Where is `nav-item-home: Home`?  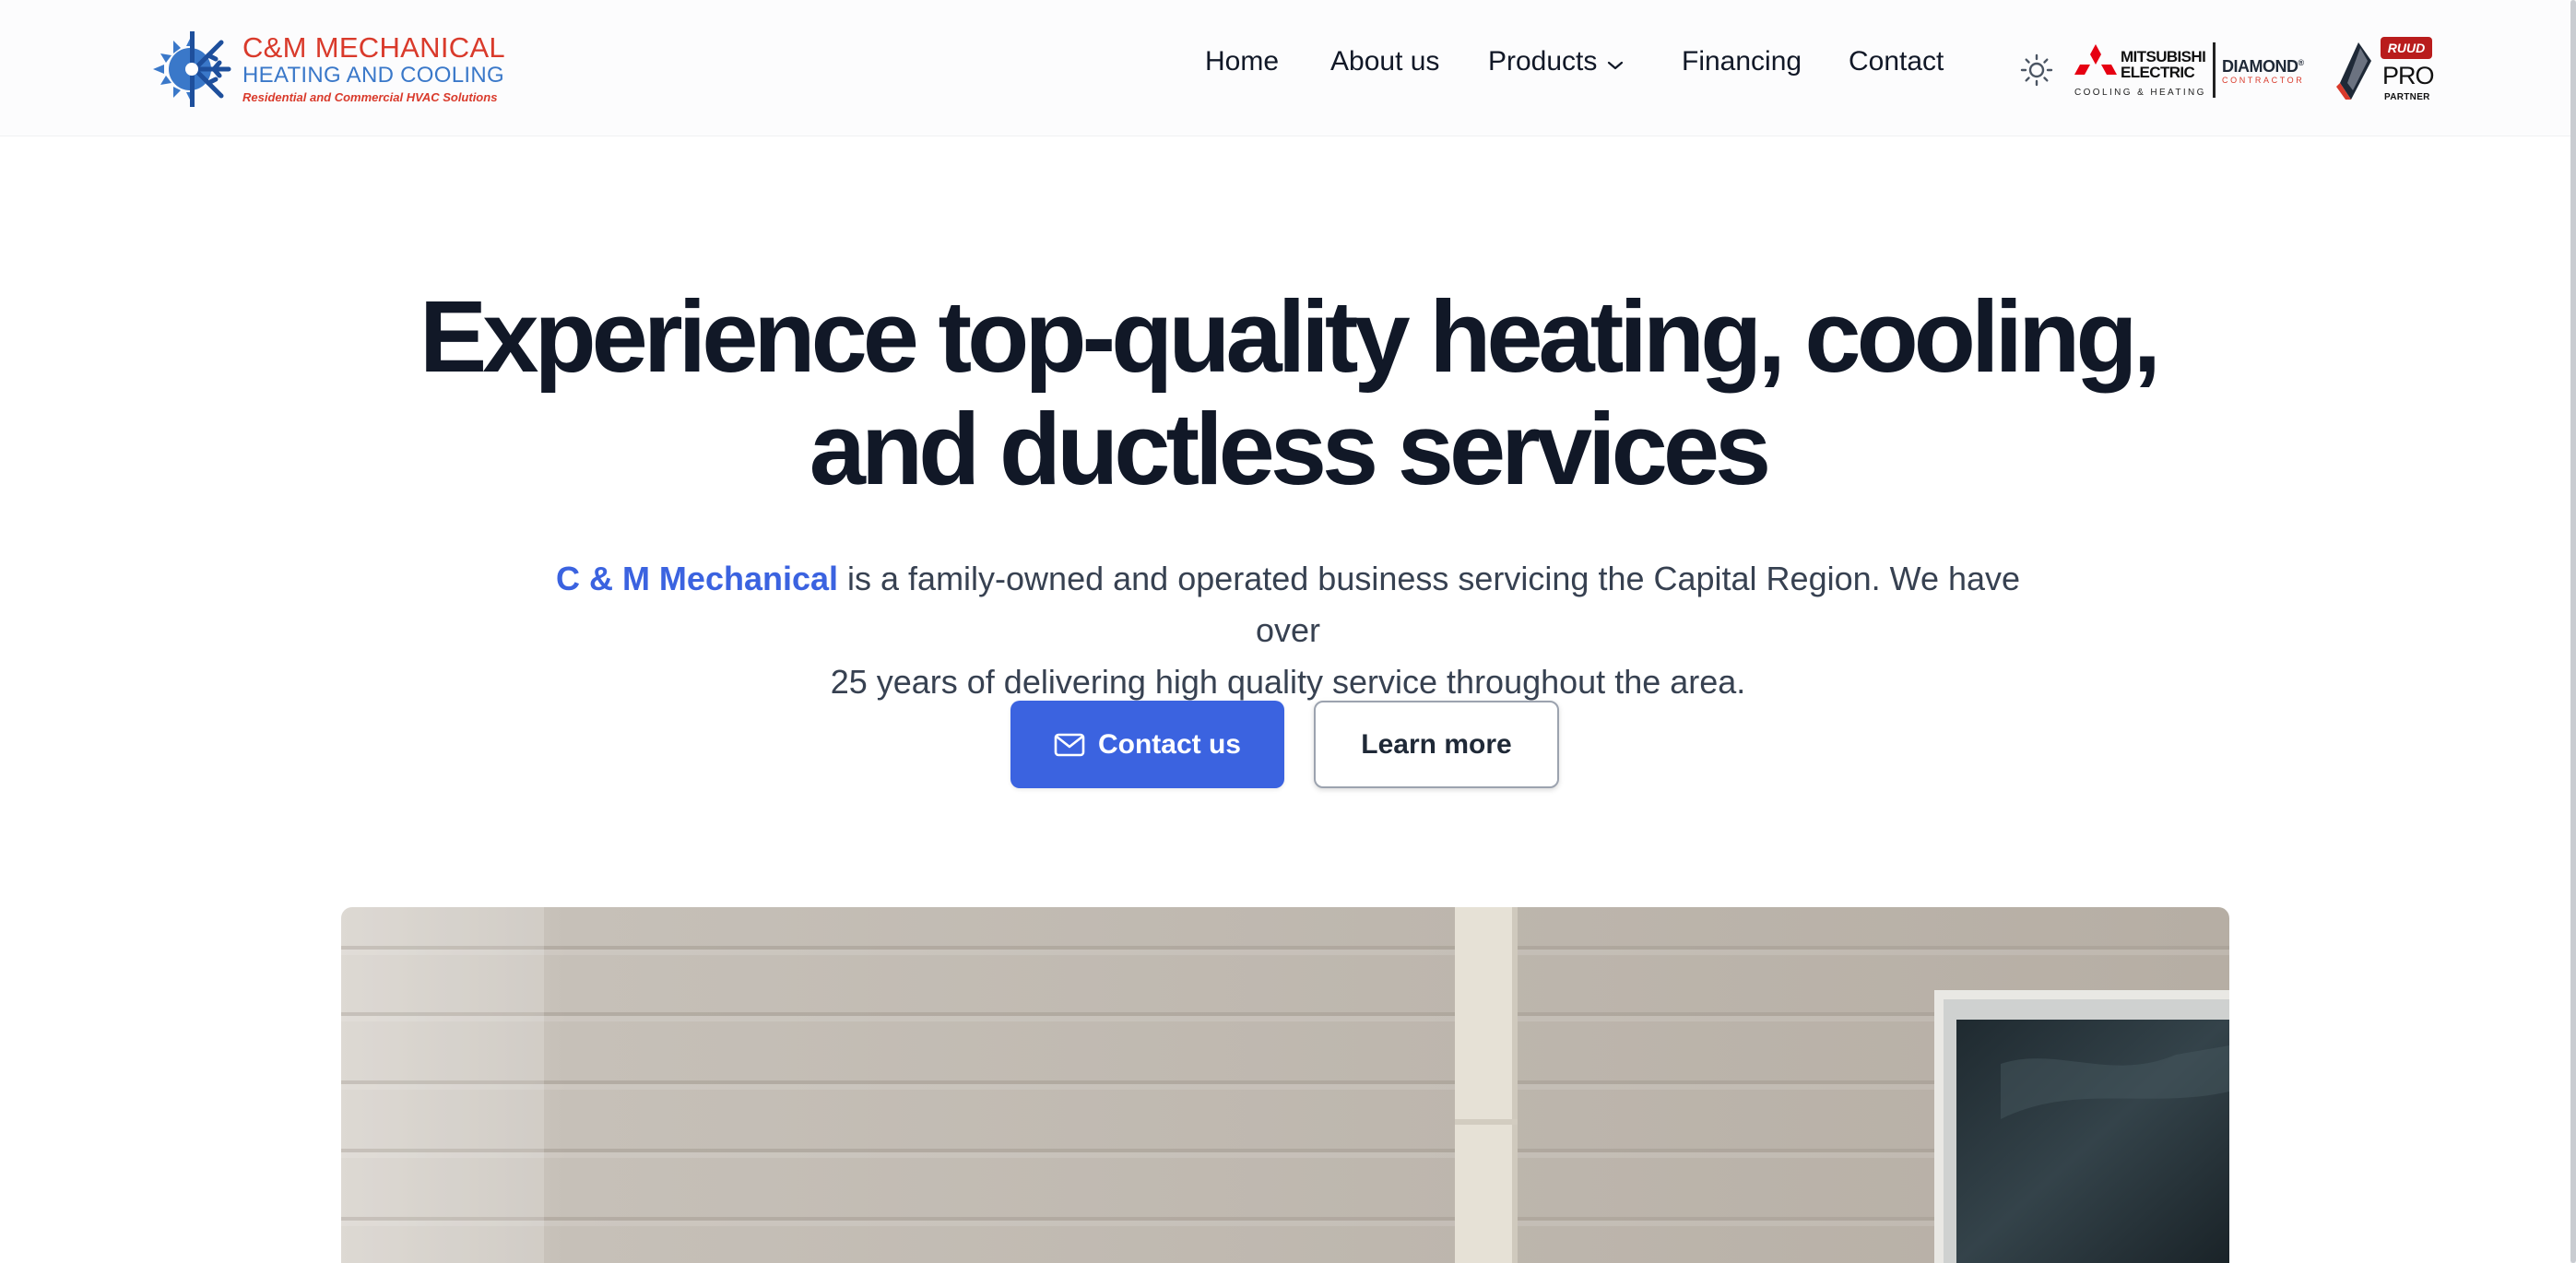
nav-item-home: Home is located at coordinates (1242, 61).